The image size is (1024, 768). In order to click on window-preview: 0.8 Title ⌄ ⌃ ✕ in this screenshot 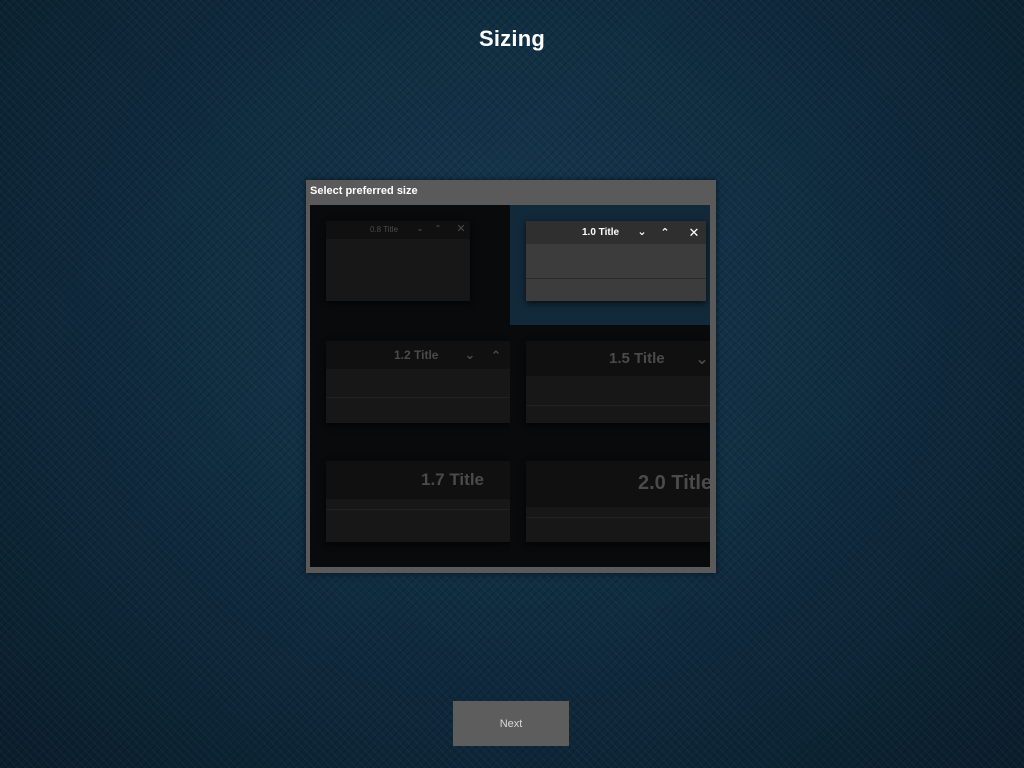, I will do `click(398, 261)`.